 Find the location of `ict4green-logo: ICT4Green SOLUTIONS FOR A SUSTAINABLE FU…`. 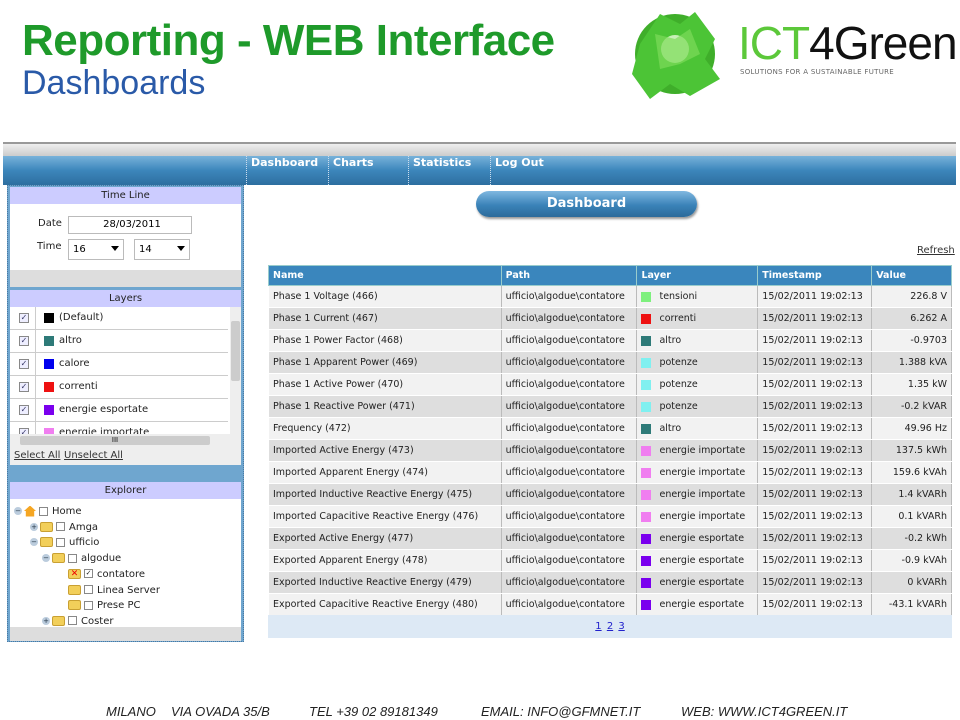

ict4green-logo: ICT4Green SOLUTIONS FOR A SUSTAINABLE FU… is located at coordinates (789, 54).